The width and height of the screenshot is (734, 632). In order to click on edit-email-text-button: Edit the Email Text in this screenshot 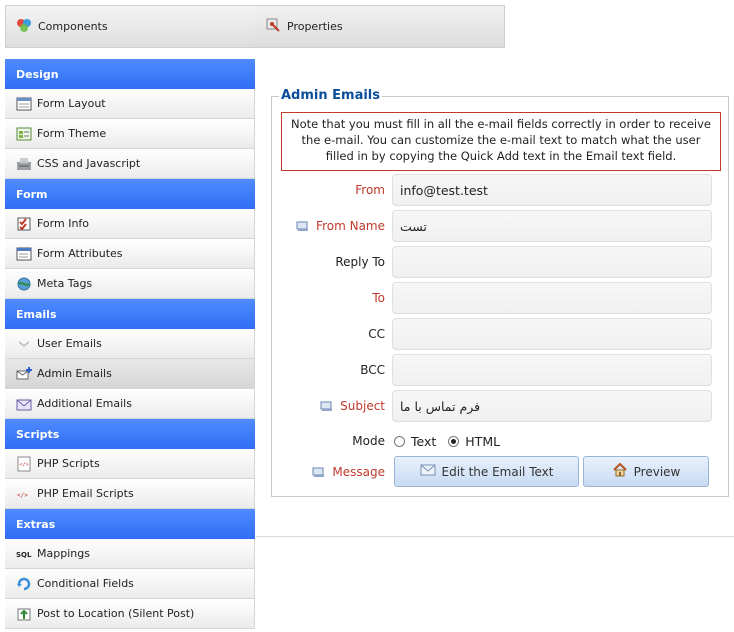, I will do `click(486, 471)`.